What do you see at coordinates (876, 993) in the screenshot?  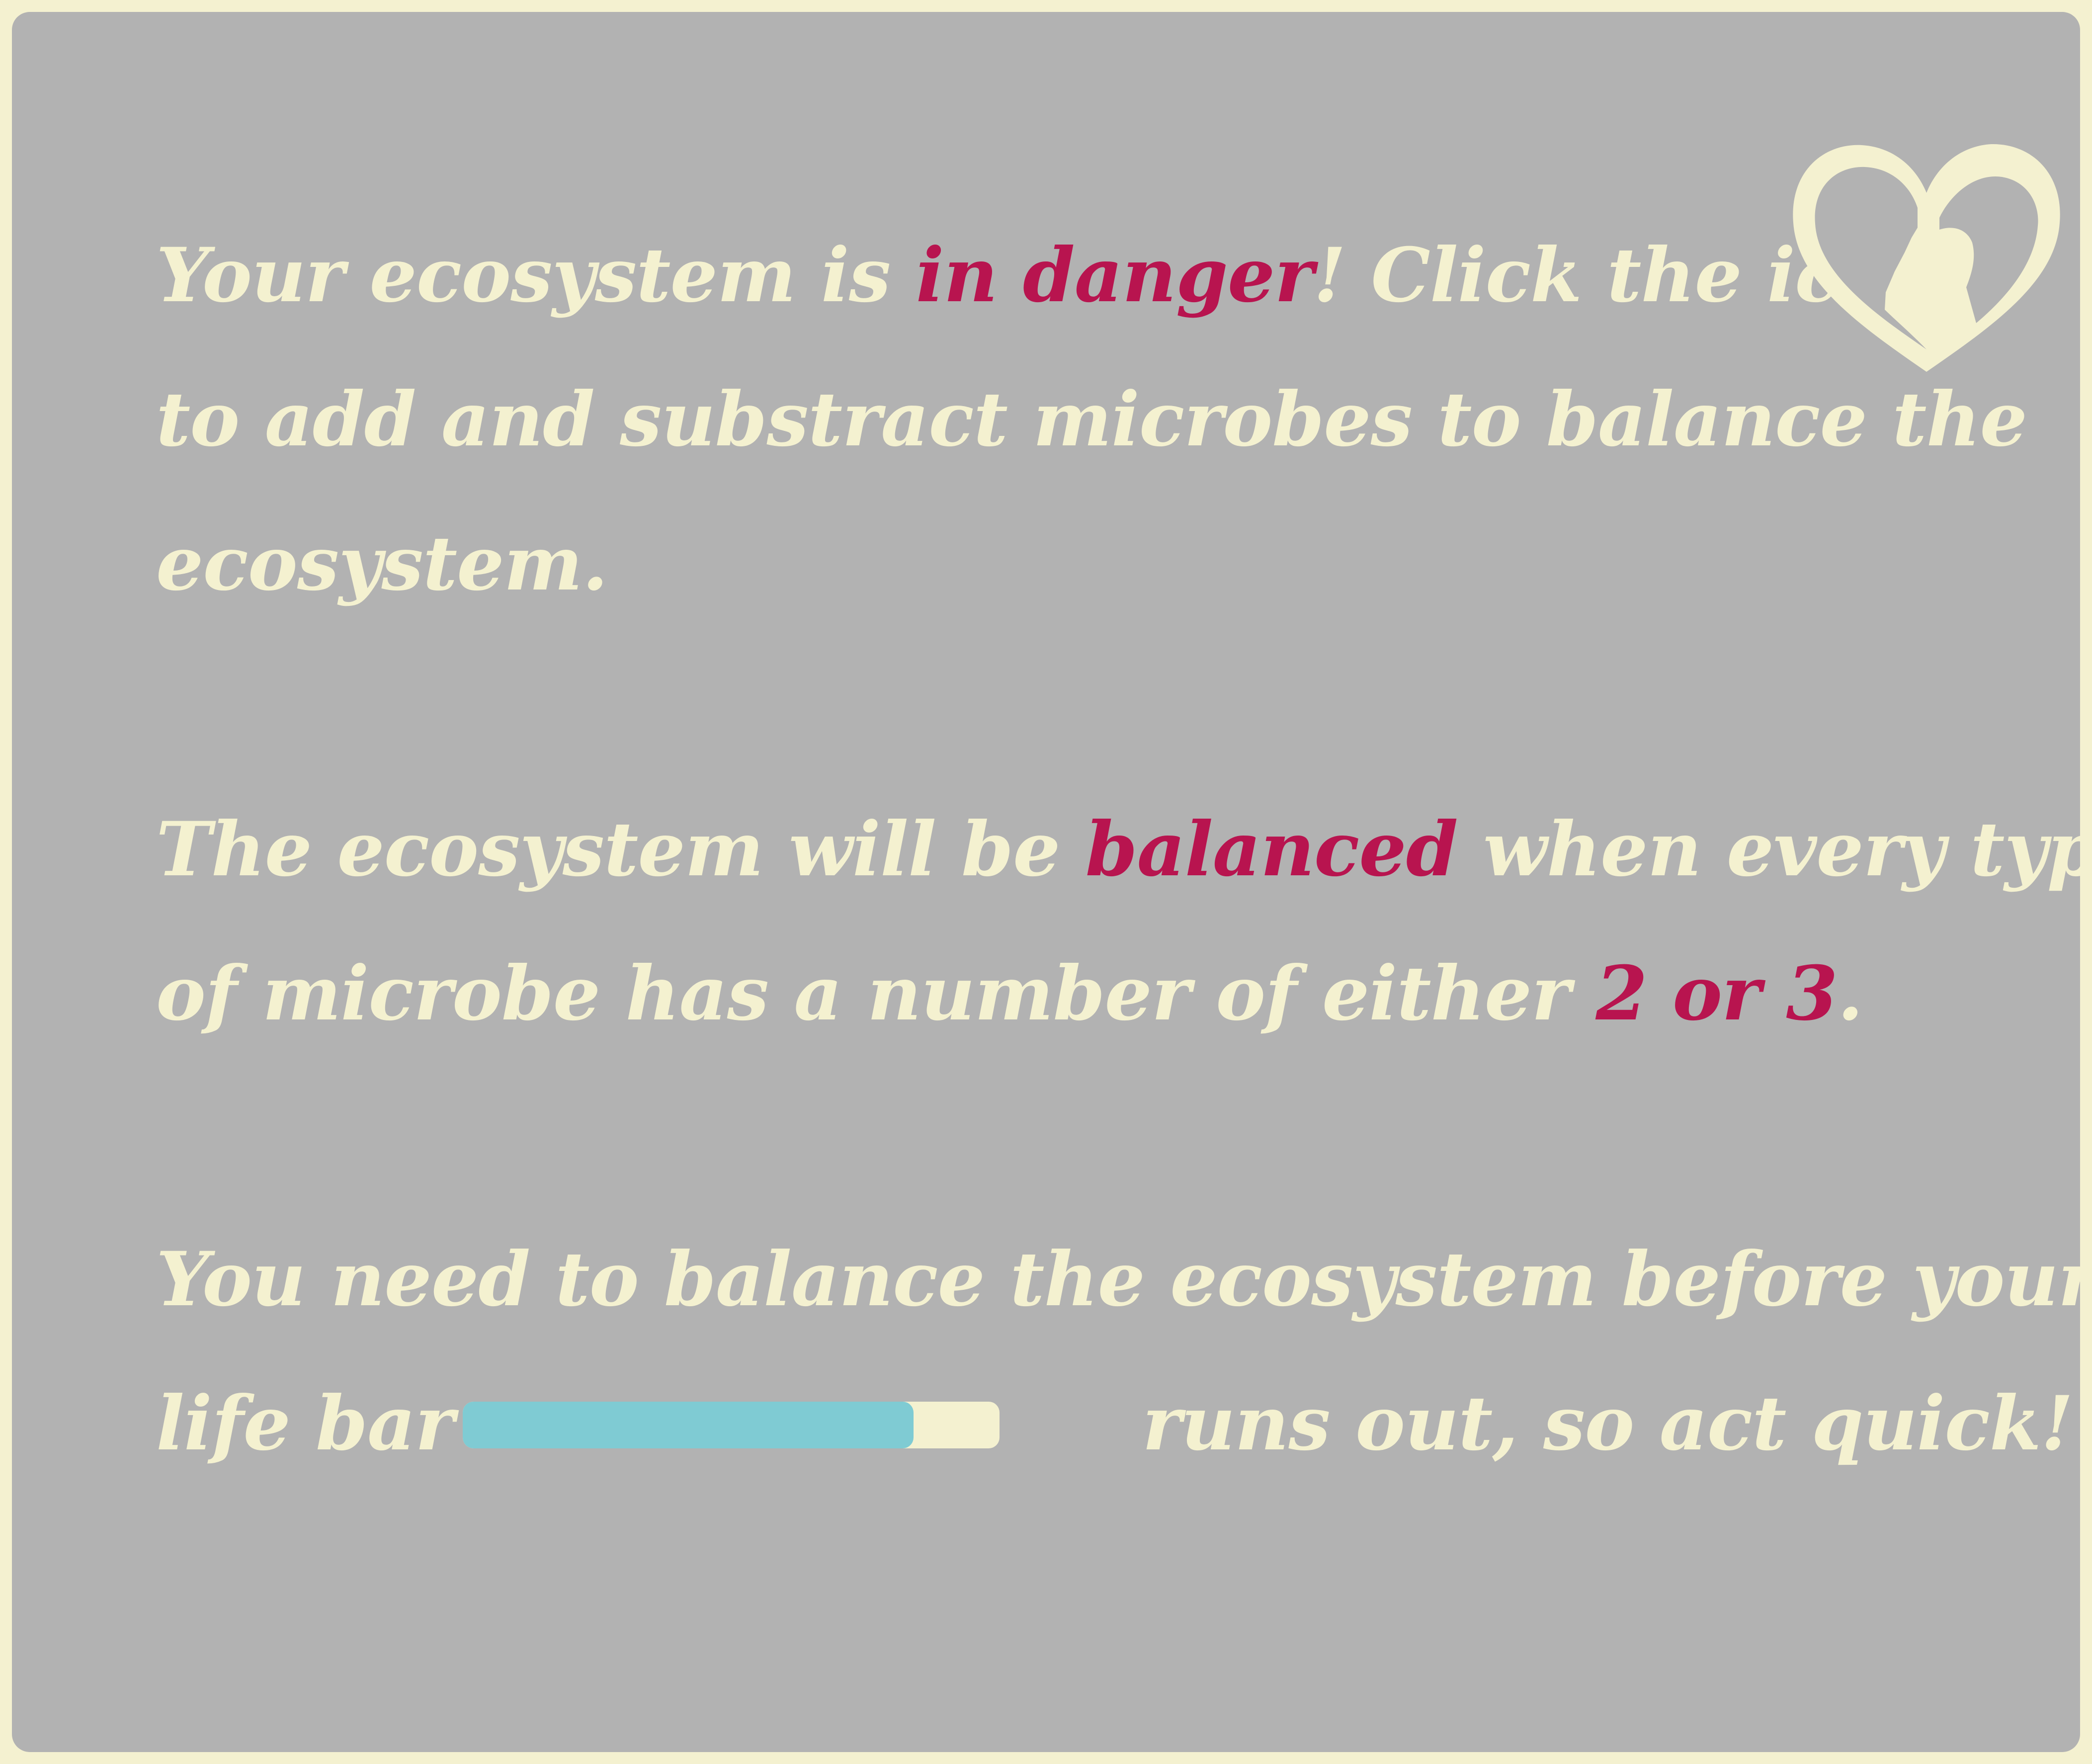 I see `rule-text: of microbe has a number of either` at bounding box center [876, 993].